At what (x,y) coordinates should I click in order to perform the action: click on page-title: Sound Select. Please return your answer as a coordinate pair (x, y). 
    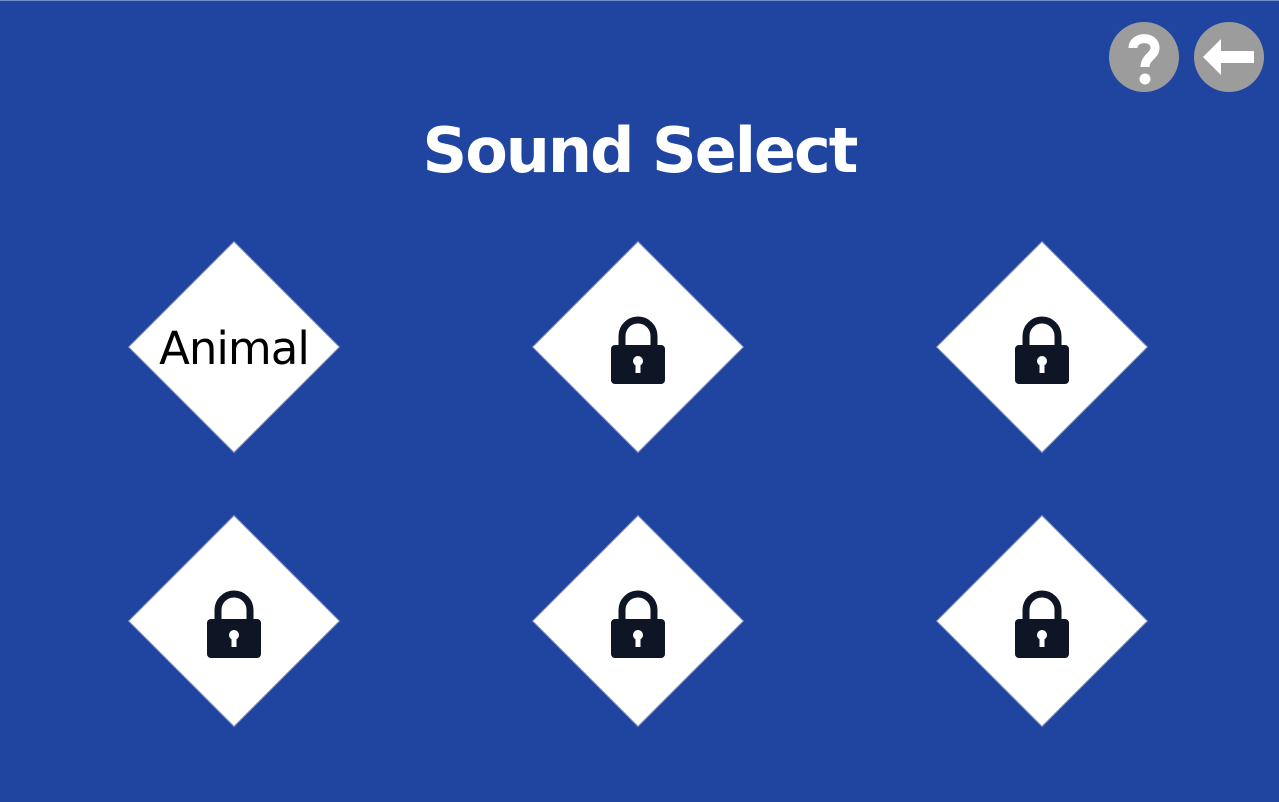
    Looking at the image, I should click on (640, 150).